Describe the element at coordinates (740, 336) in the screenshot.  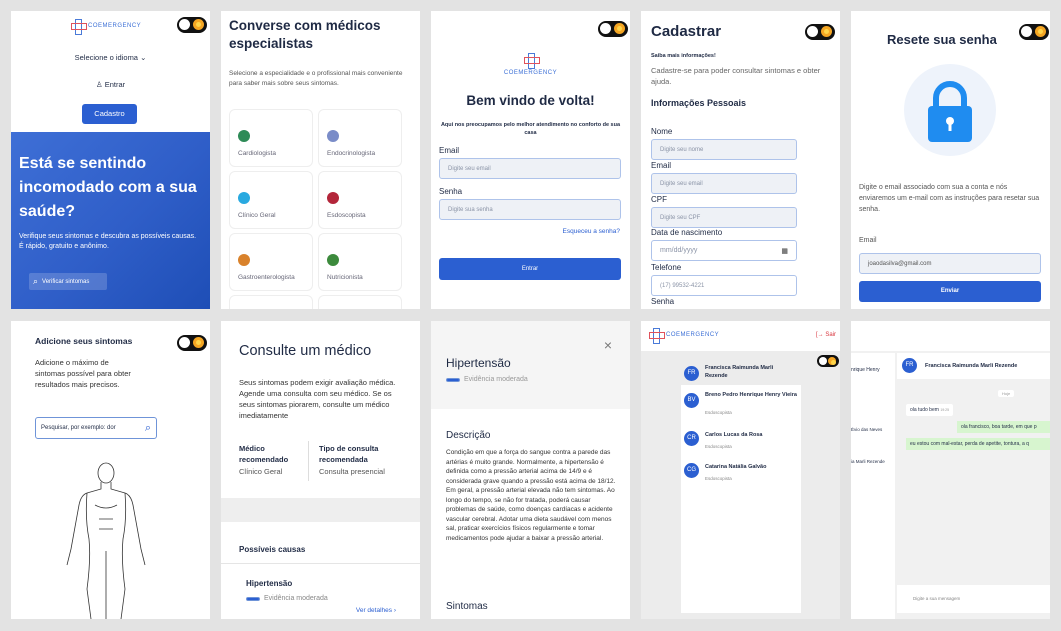
I see `top-bar: COEMERGENCY [→ Sair` at that location.